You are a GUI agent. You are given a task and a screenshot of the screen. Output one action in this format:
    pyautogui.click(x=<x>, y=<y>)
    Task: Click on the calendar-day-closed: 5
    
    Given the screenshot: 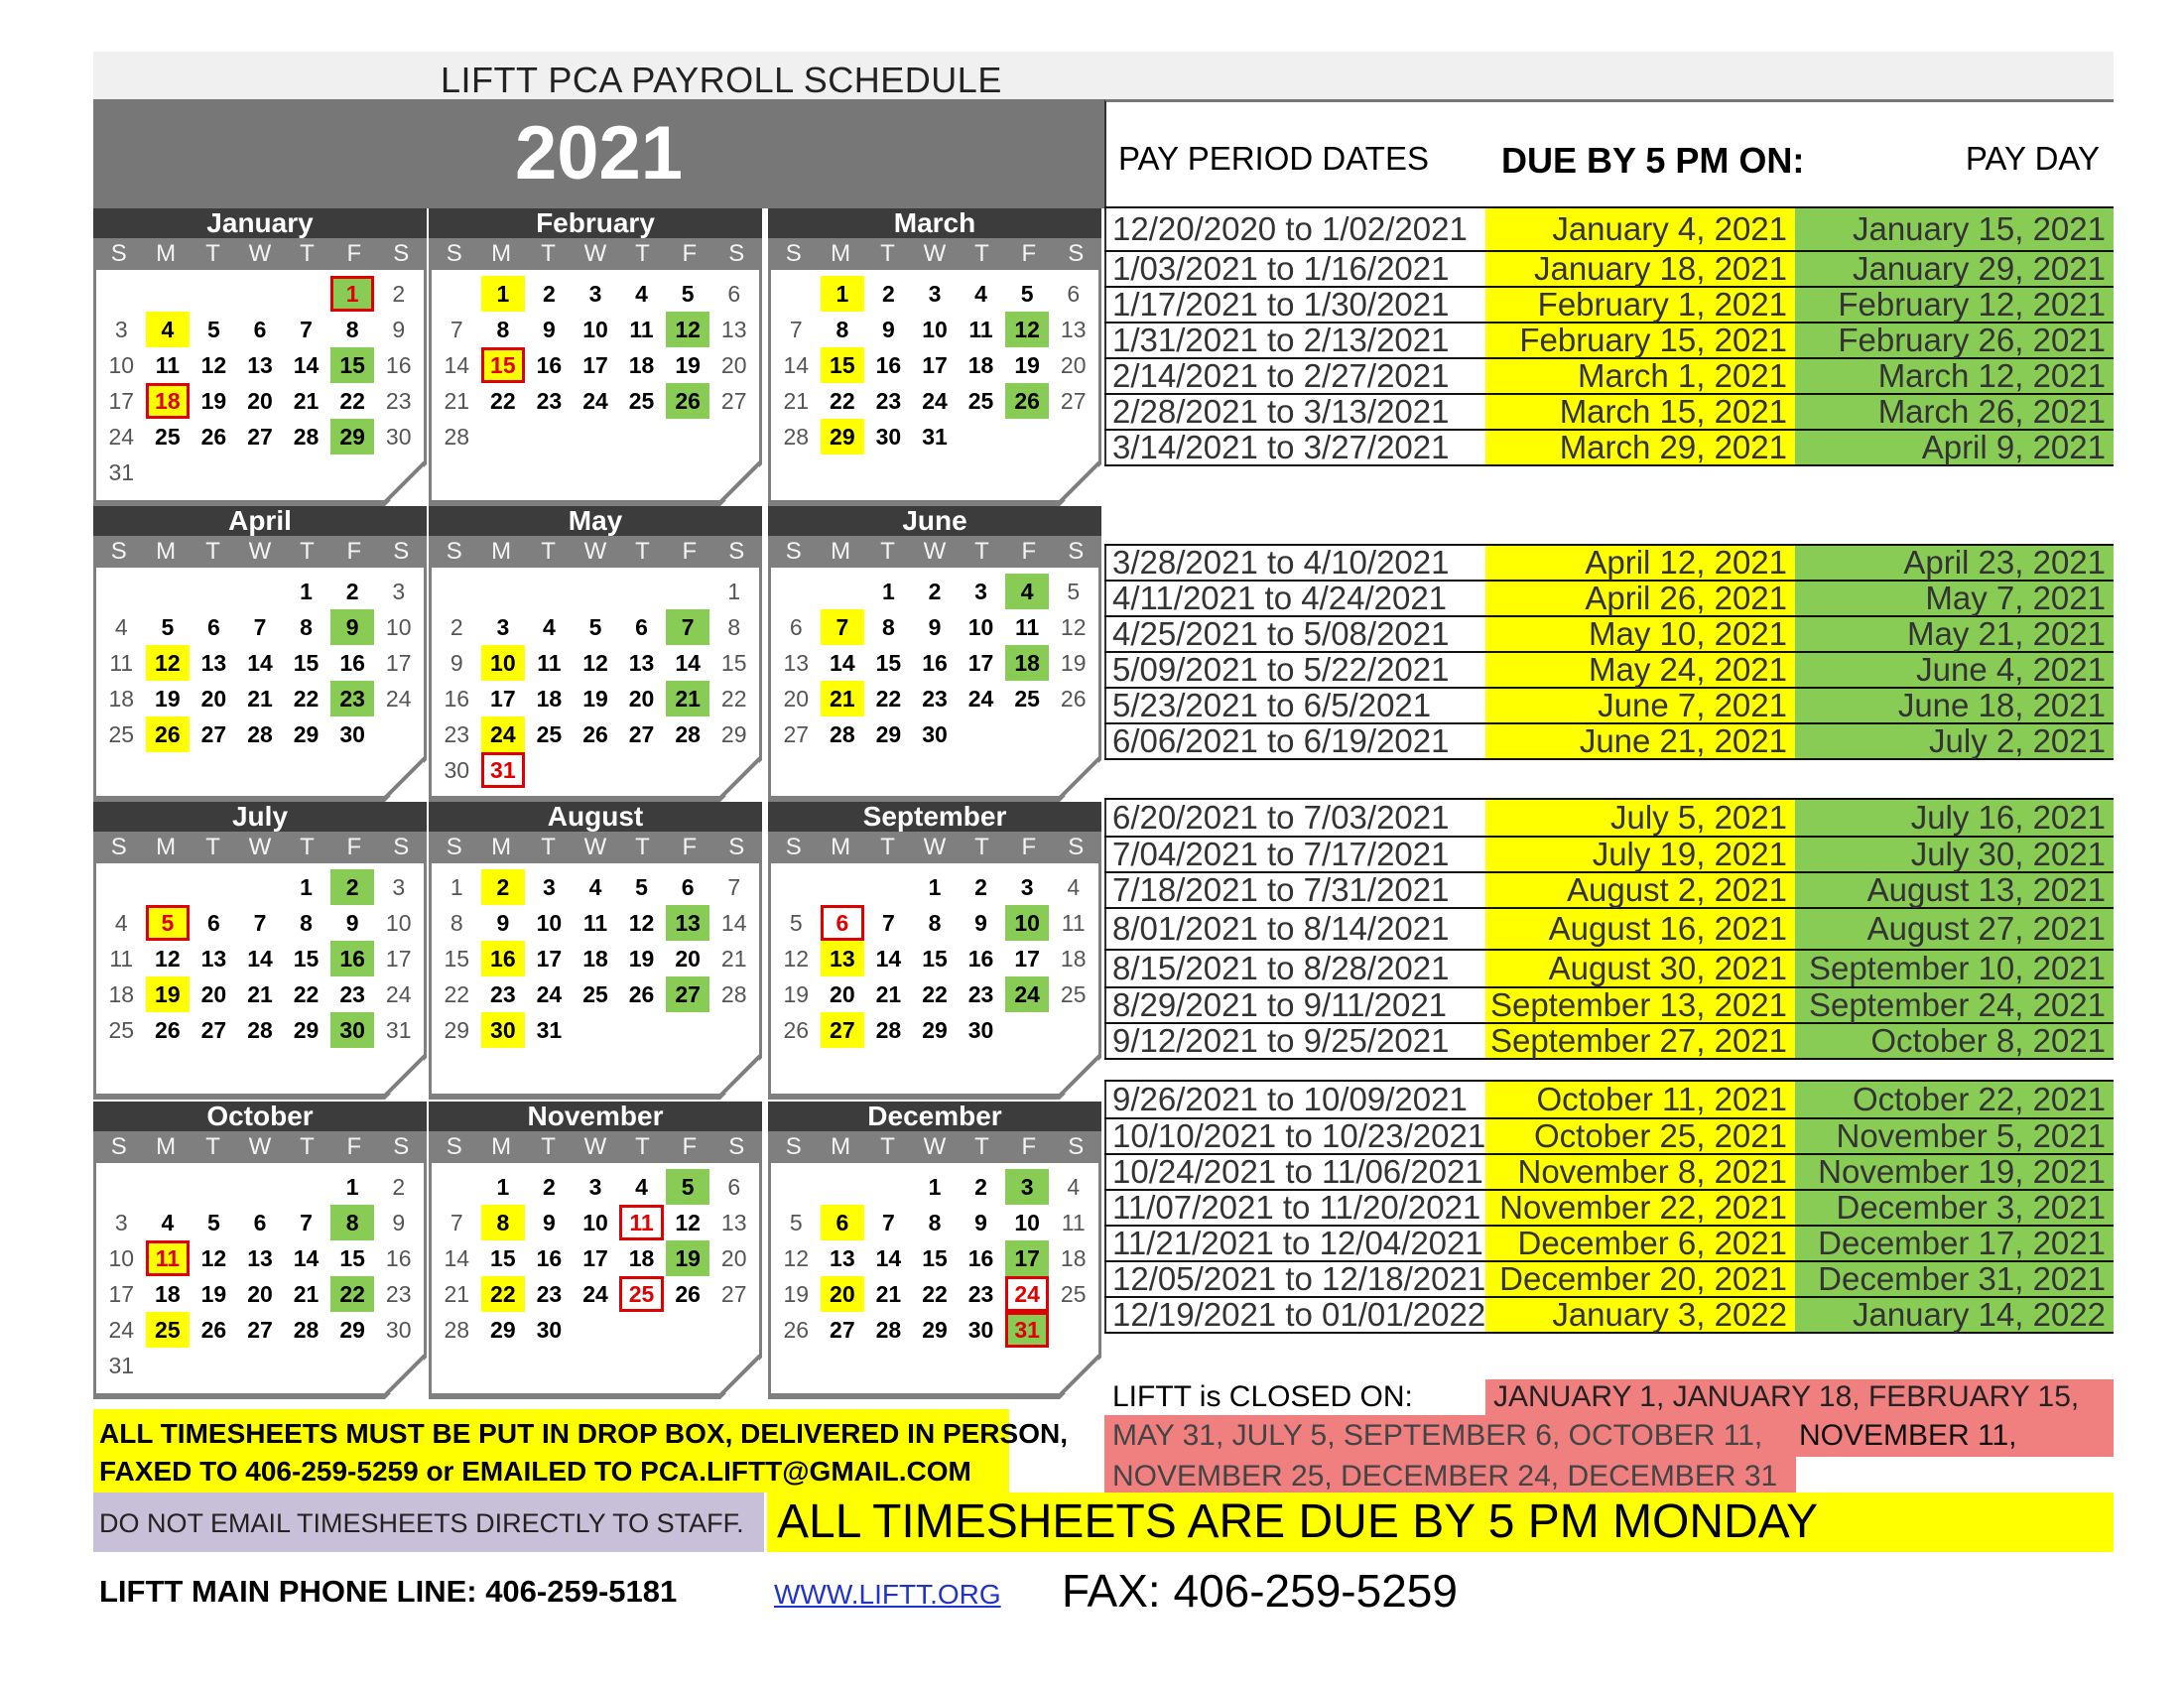 What is the action you would take?
    pyautogui.click(x=168, y=923)
    